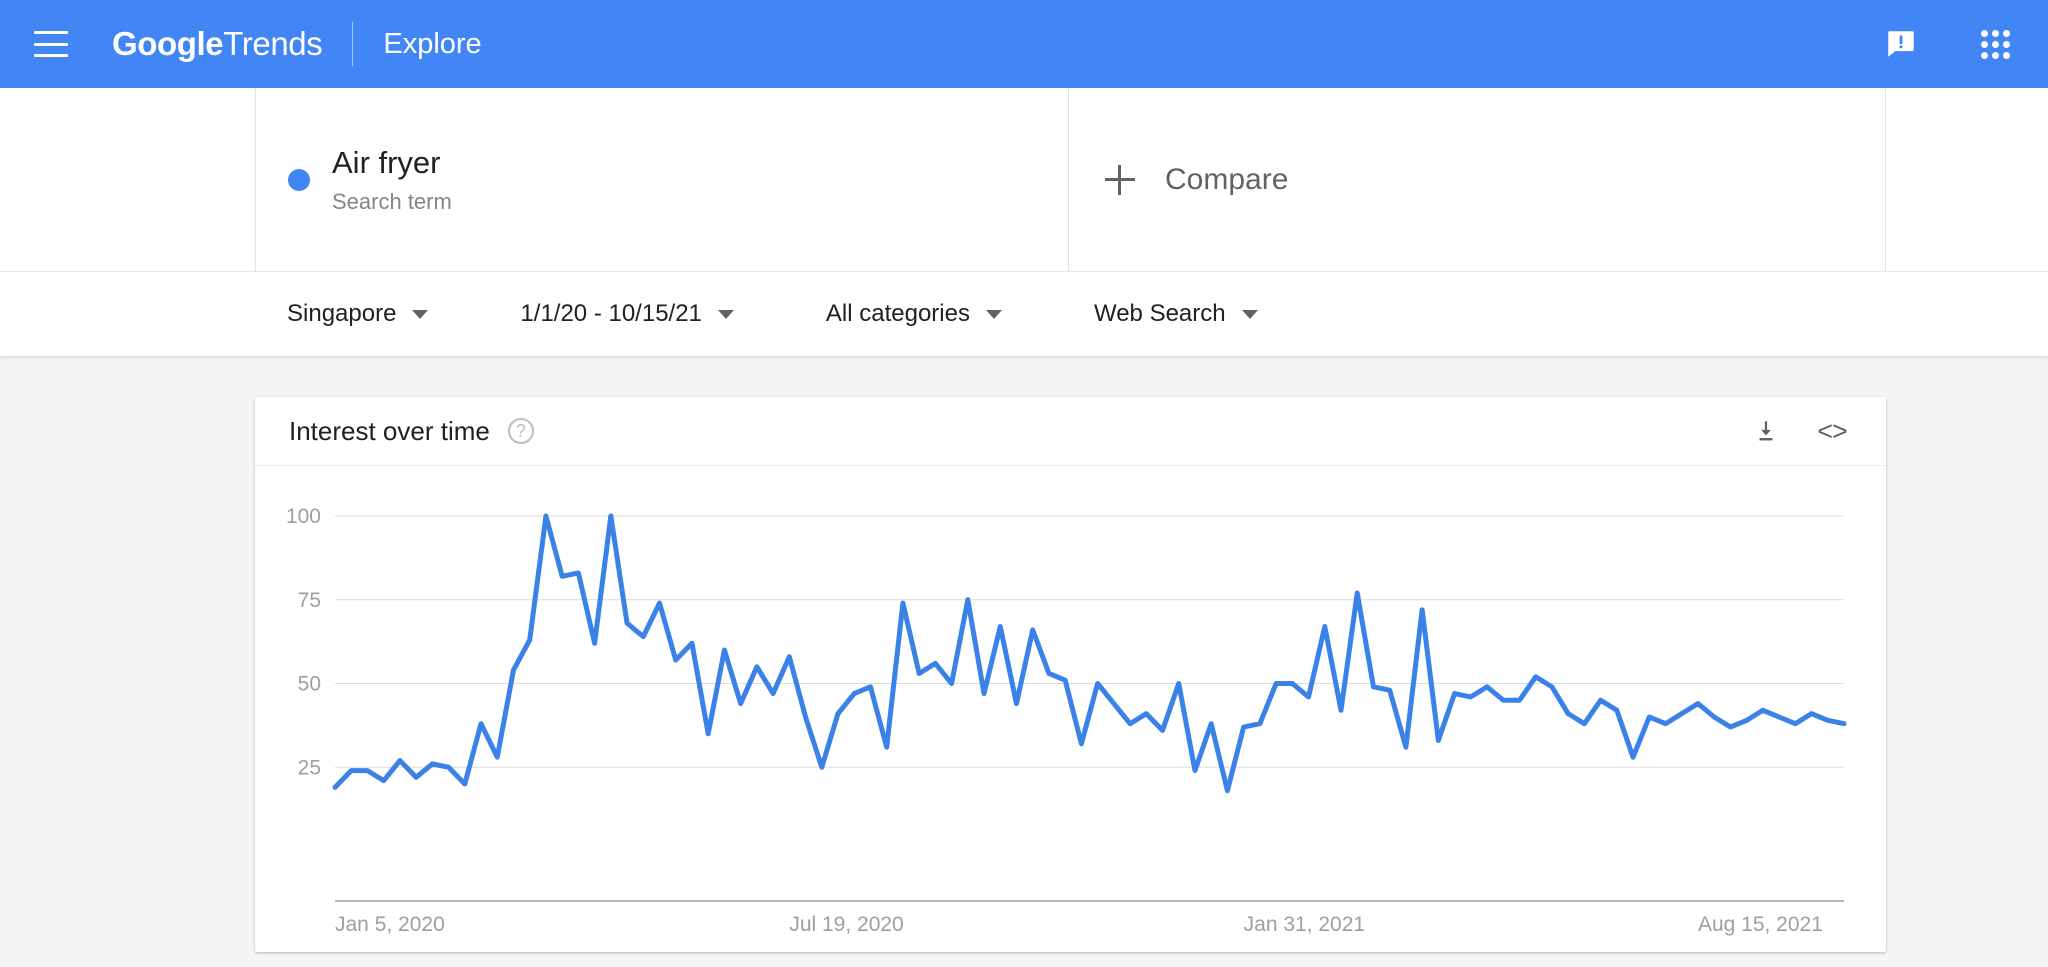  I want to click on add-comparison-button: Compare, so click(1477, 179).